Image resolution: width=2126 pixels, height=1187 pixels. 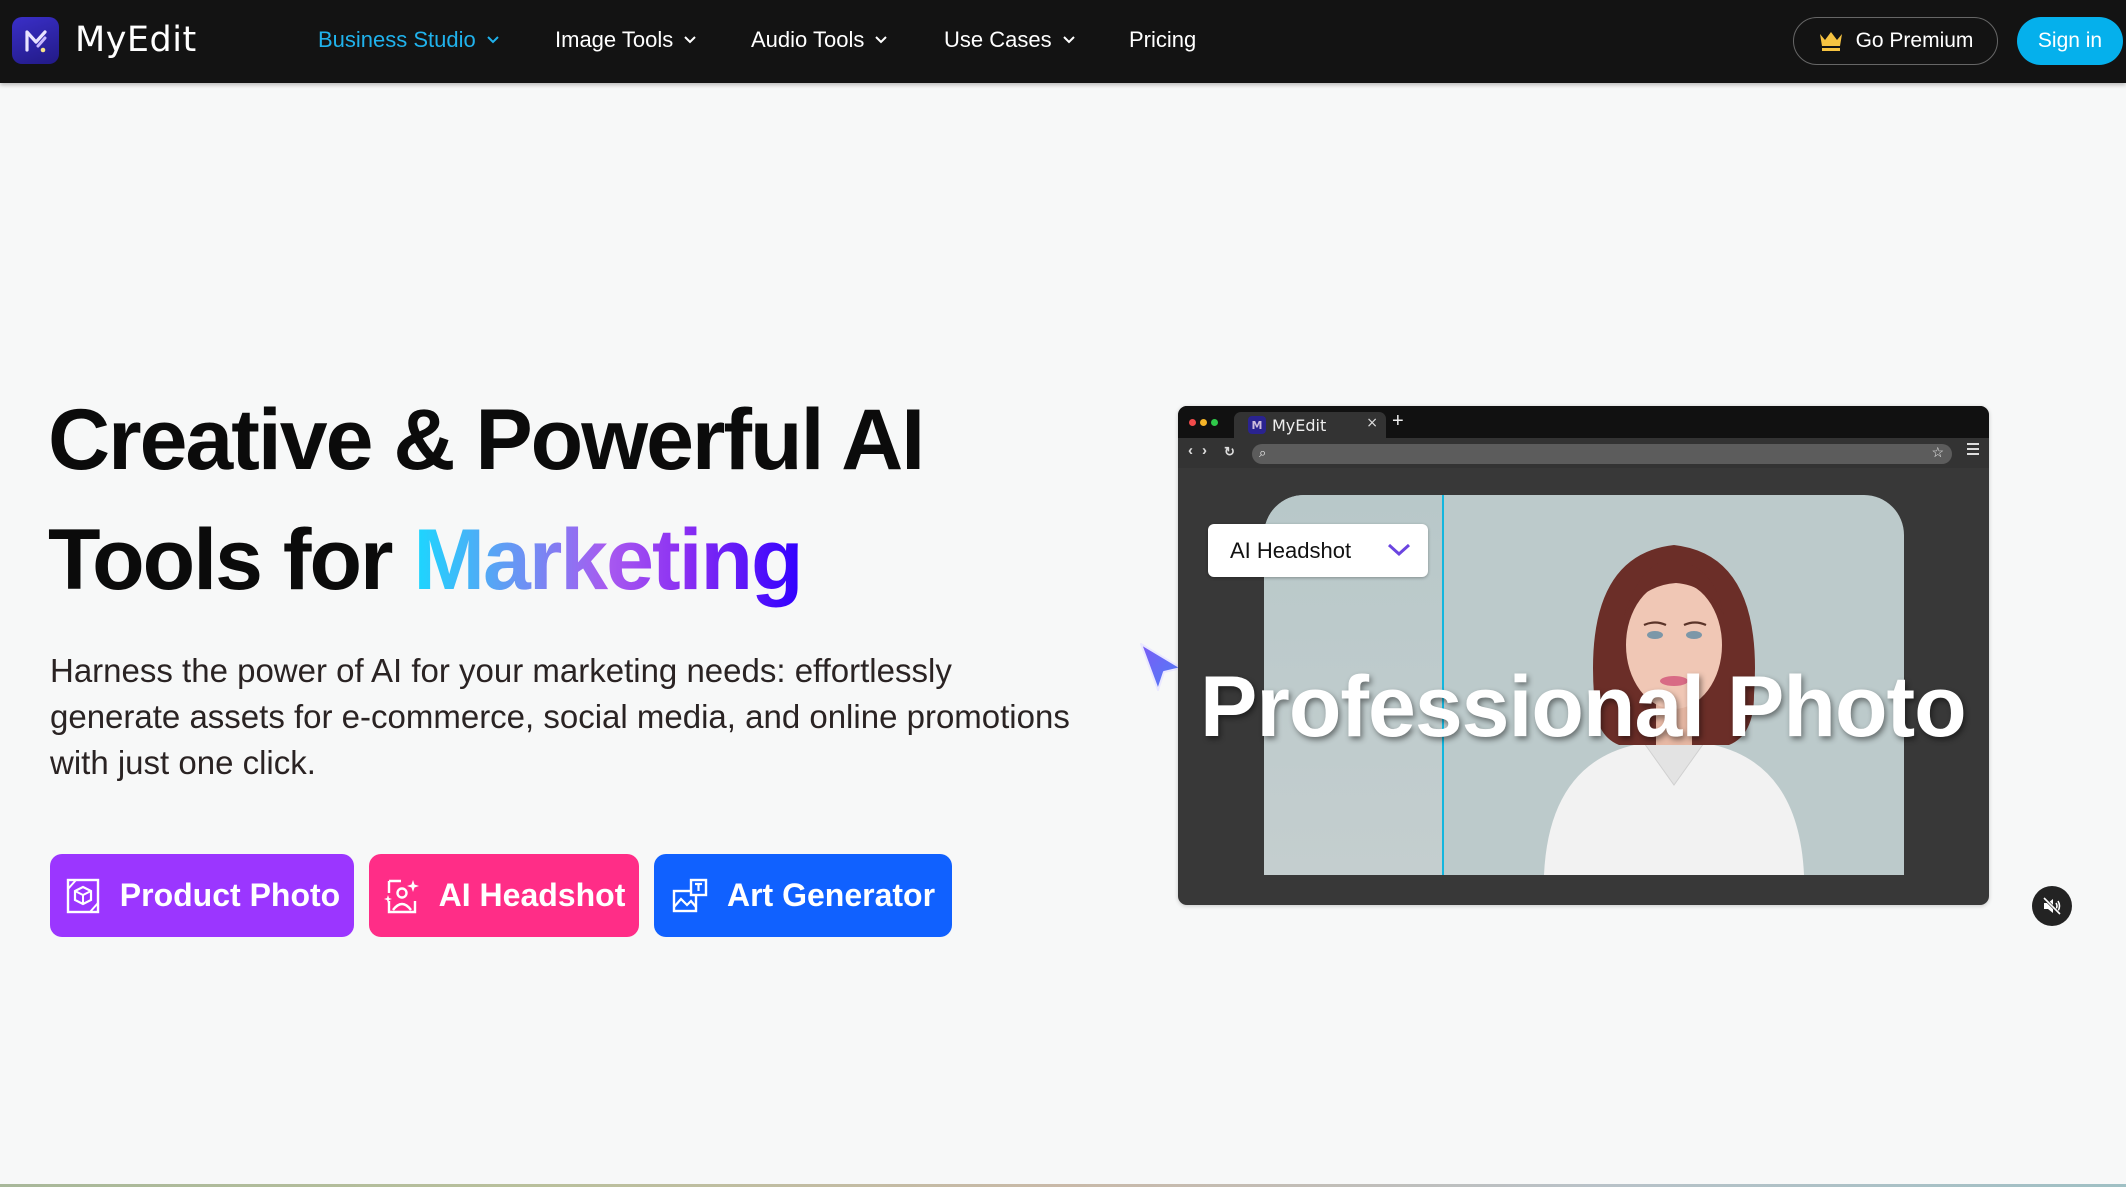 I want to click on crown-icon, so click(x=1830, y=41).